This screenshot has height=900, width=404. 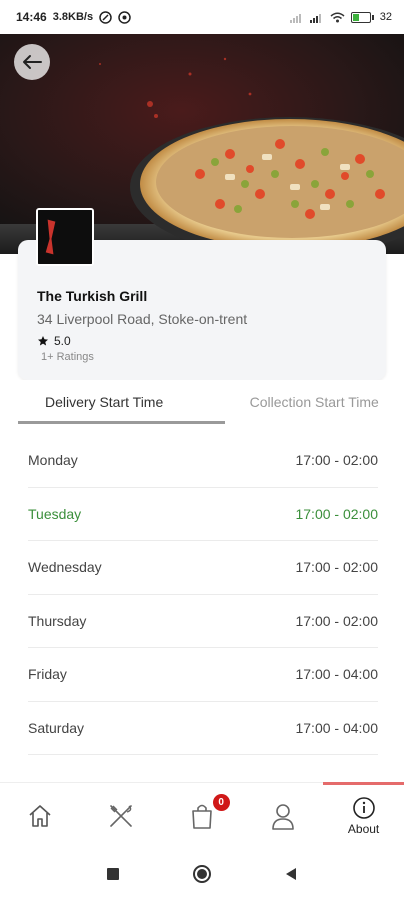 I want to click on nav-home, so click(x=40, y=815).